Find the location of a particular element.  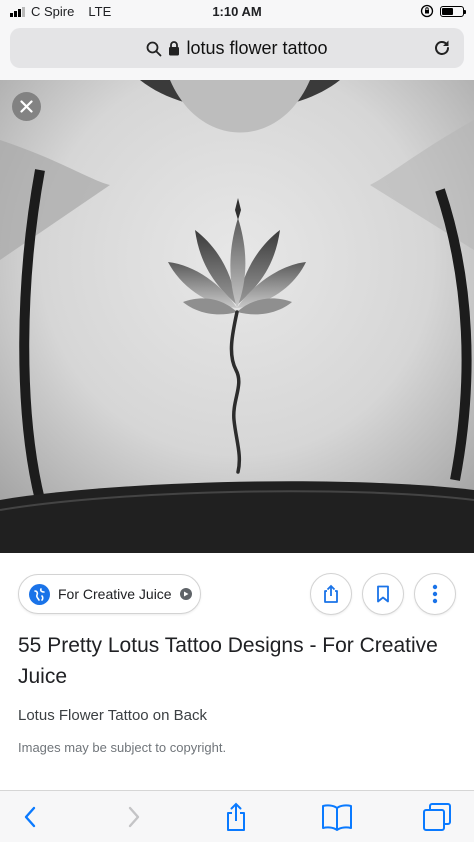

copyright-notice: Images may be subject to copyright. is located at coordinates (122, 747).